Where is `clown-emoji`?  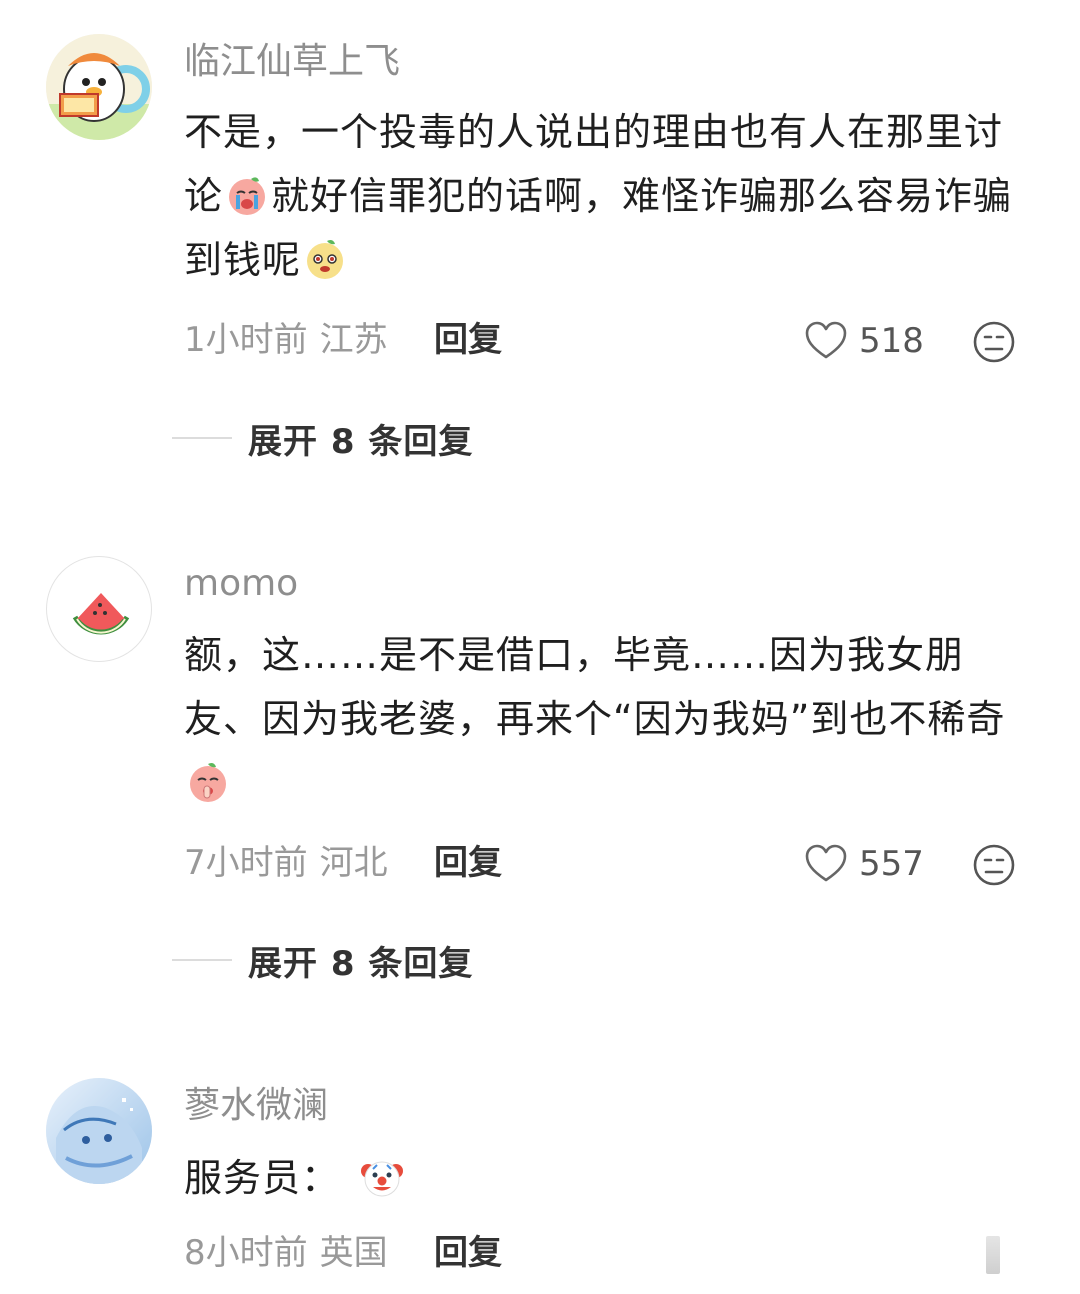
clown-emoji is located at coordinates (382, 1177).